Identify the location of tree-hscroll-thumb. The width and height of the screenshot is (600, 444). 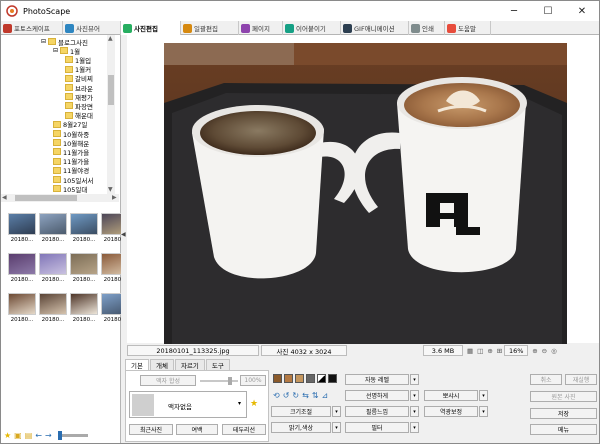
(46, 198).